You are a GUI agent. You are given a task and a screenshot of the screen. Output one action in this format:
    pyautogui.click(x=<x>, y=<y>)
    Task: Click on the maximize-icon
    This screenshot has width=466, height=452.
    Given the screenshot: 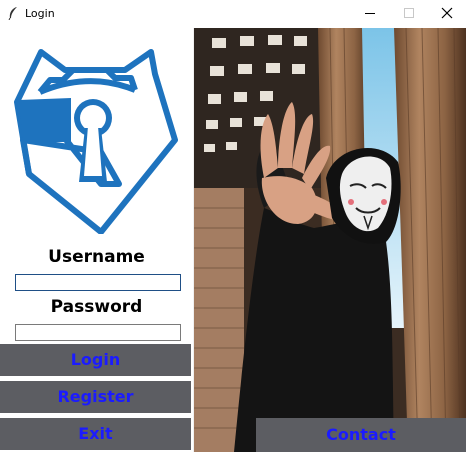 What is the action you would take?
    pyautogui.click(x=409, y=13)
    